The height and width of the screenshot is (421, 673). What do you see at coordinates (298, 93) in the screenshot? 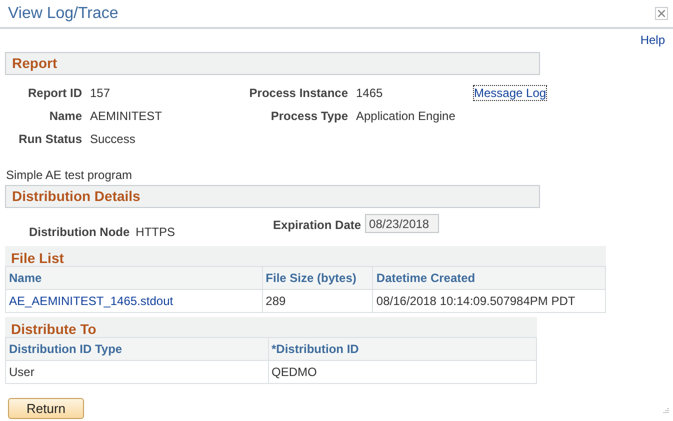
I see `field-label: Process Instance` at bounding box center [298, 93].